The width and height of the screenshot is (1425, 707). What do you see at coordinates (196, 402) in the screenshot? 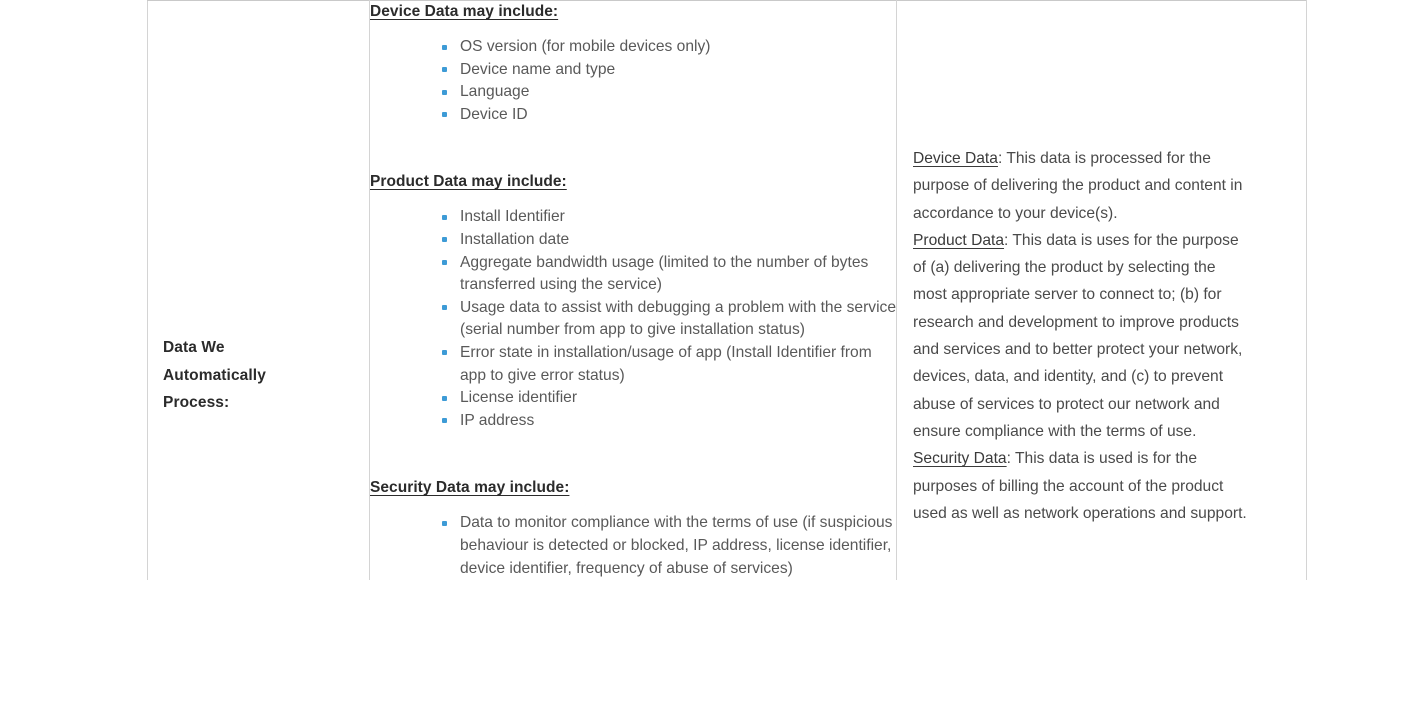
I see `row-label-line-3: Process:` at bounding box center [196, 402].